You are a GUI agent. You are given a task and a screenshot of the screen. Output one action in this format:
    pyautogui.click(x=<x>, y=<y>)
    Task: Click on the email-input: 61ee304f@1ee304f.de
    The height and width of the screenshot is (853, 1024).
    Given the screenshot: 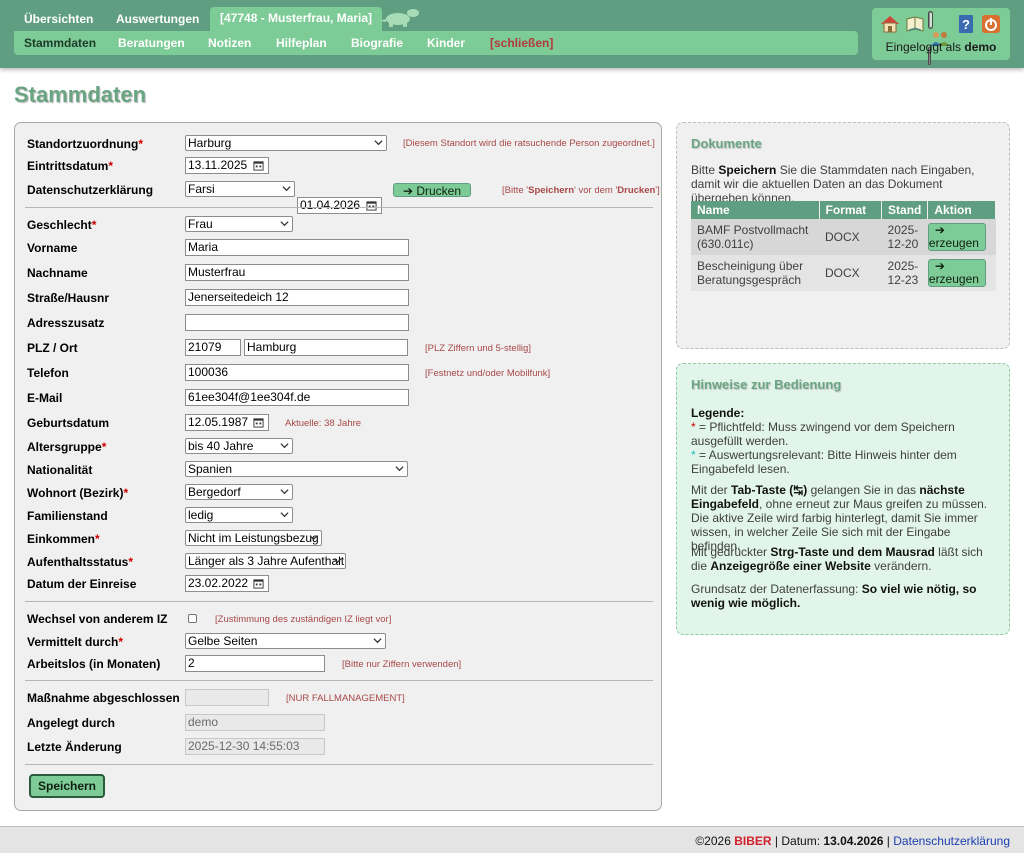 What is the action you would take?
    pyautogui.click(x=297, y=397)
    